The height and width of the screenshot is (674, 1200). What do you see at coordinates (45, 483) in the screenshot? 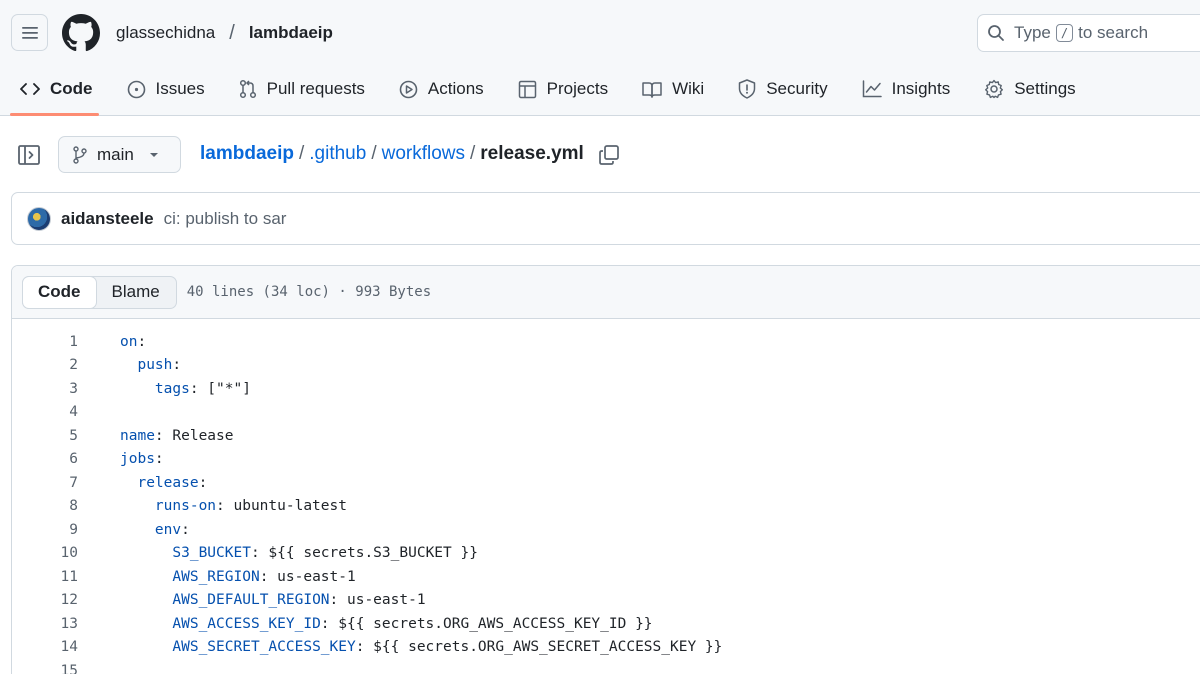
I see `line-number: 7` at bounding box center [45, 483].